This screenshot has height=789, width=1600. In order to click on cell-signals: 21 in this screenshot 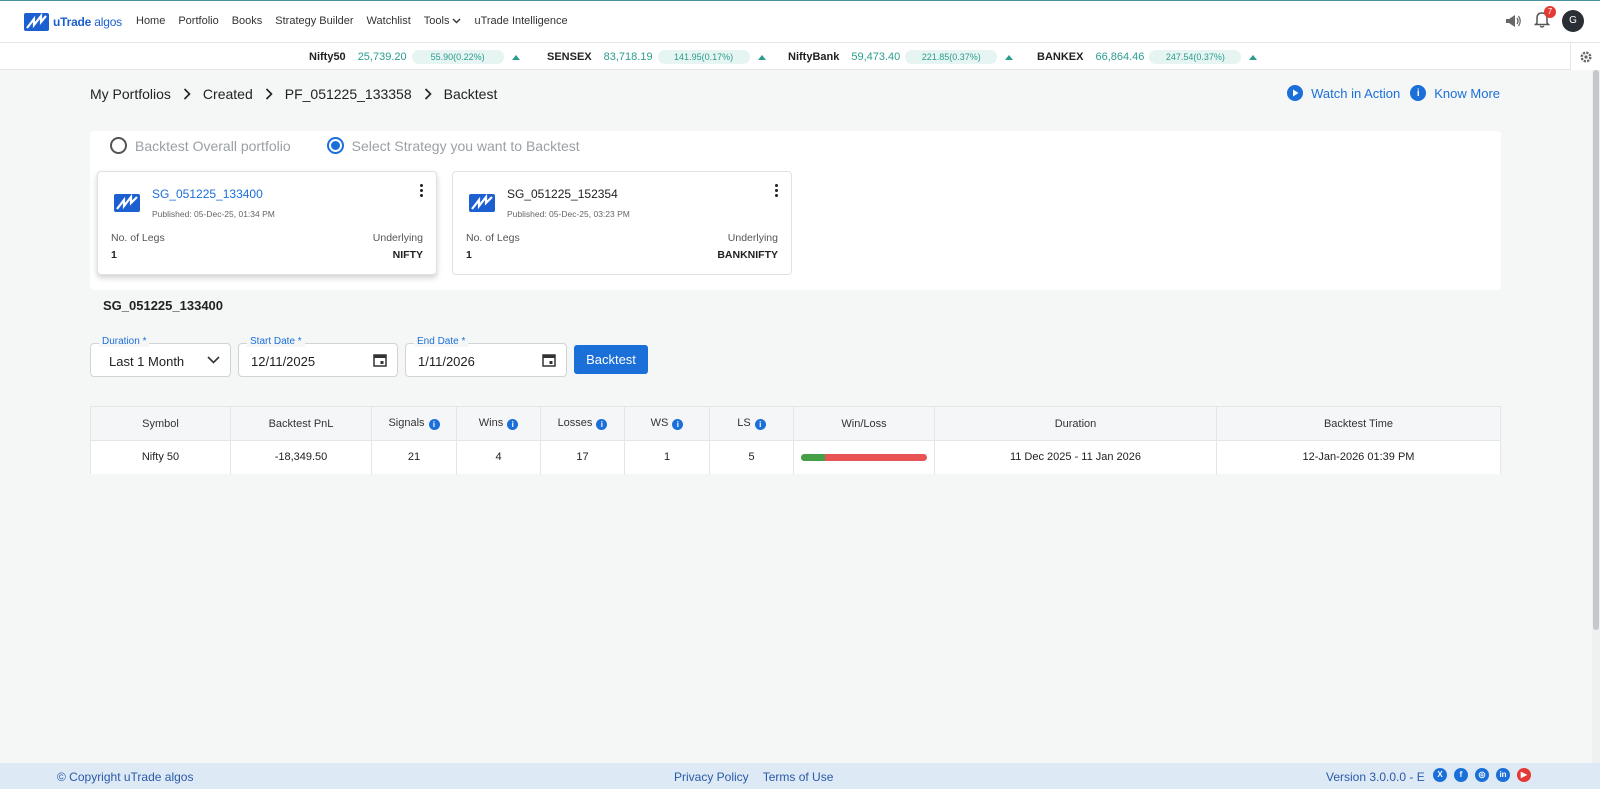, I will do `click(414, 457)`.